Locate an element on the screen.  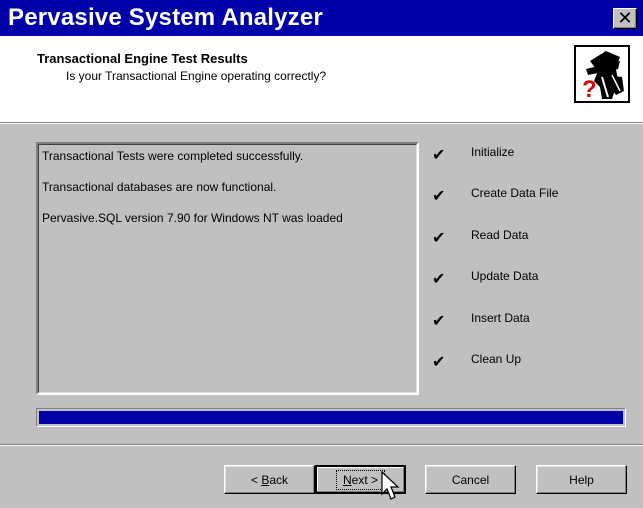
progress-bar is located at coordinates (331, 417).